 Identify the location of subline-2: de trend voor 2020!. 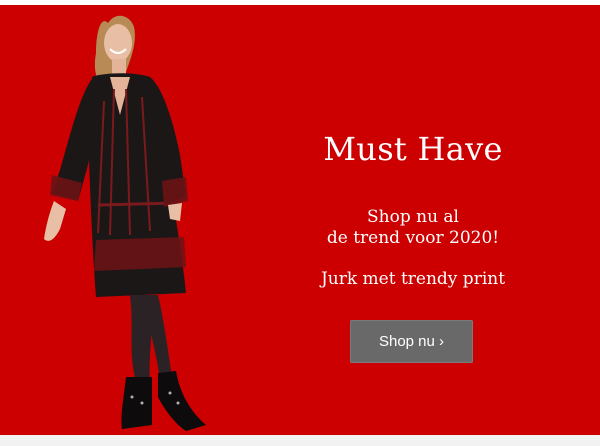
(413, 238).